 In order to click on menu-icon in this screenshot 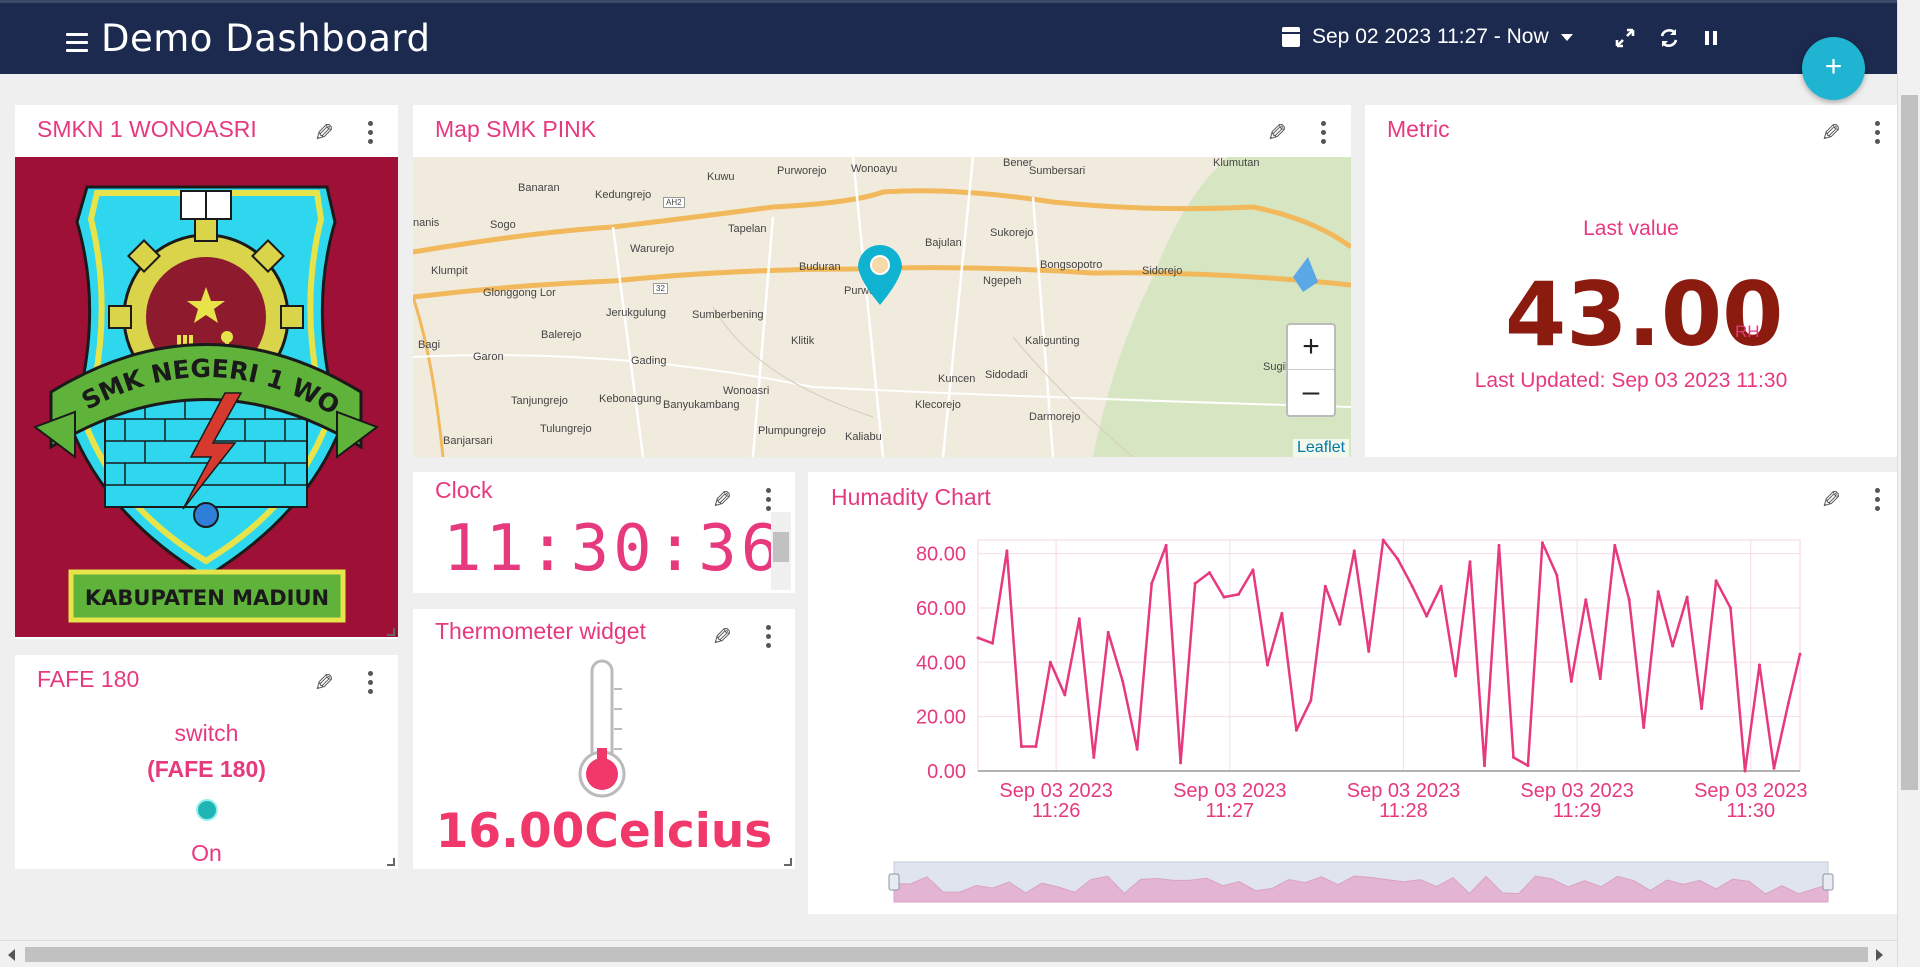, I will do `click(77, 42)`.